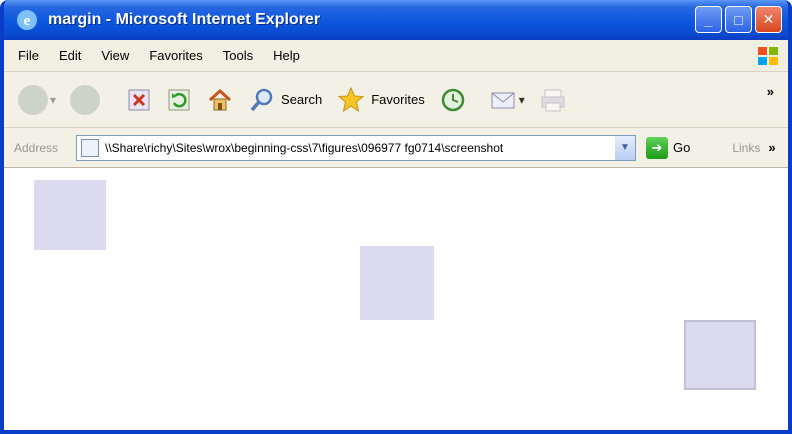  I want to click on menu-favorites: Favorites, so click(175, 55).